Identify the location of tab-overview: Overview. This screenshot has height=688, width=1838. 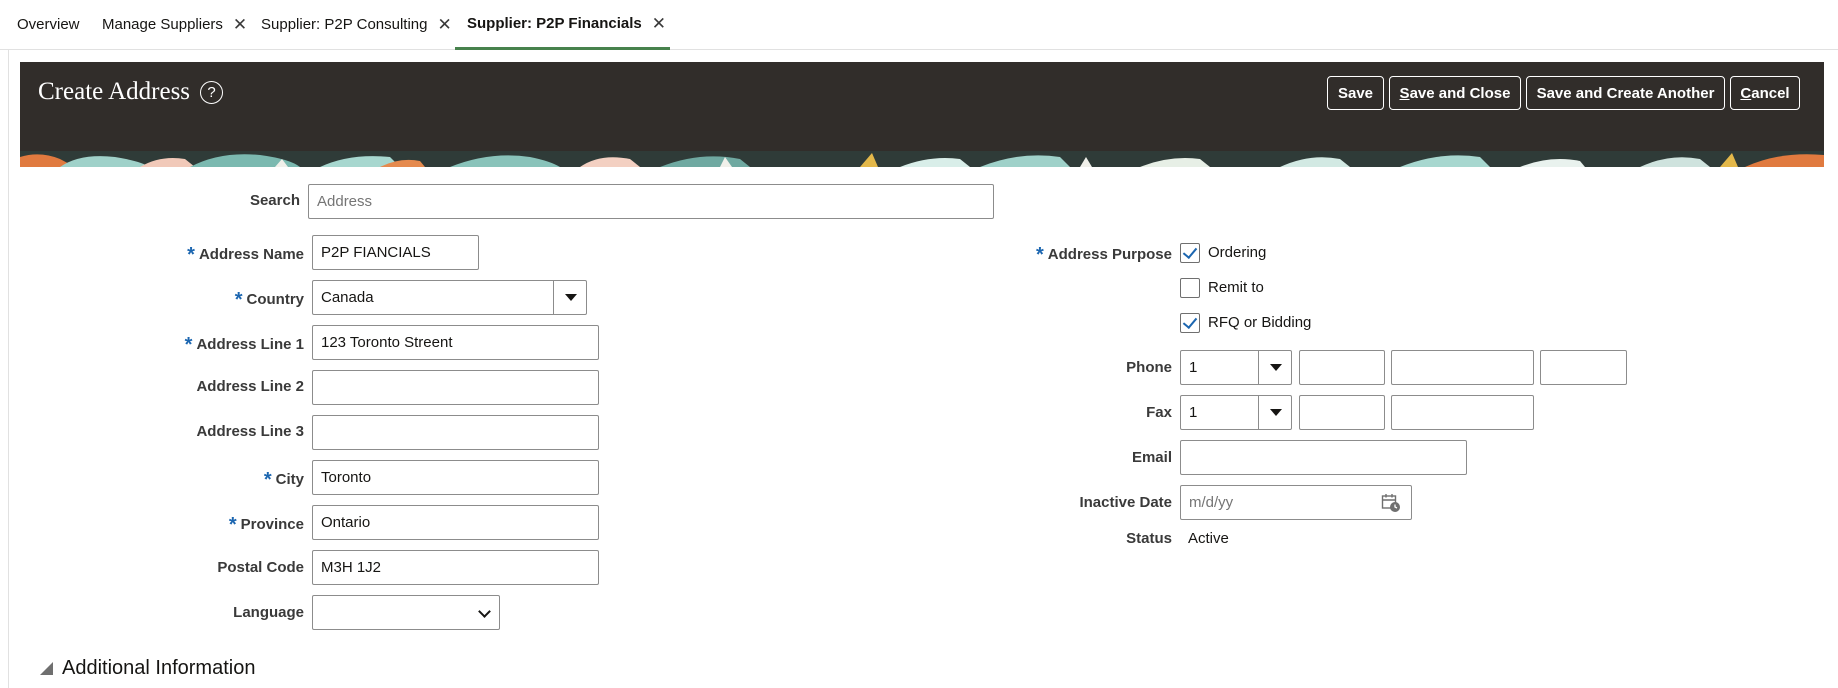
(48, 24).